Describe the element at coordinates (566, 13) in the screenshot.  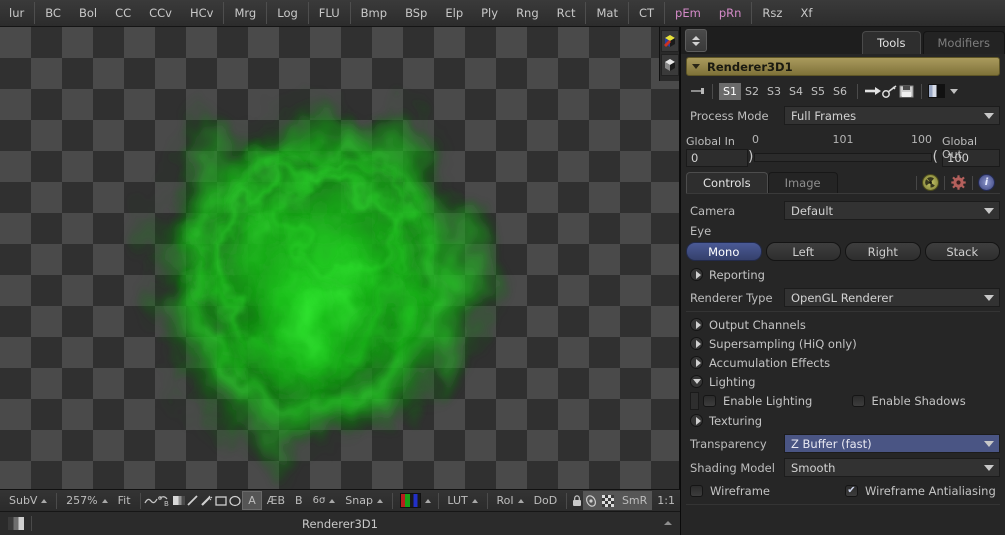
I see `toolbar-button-rct: Rct` at that location.